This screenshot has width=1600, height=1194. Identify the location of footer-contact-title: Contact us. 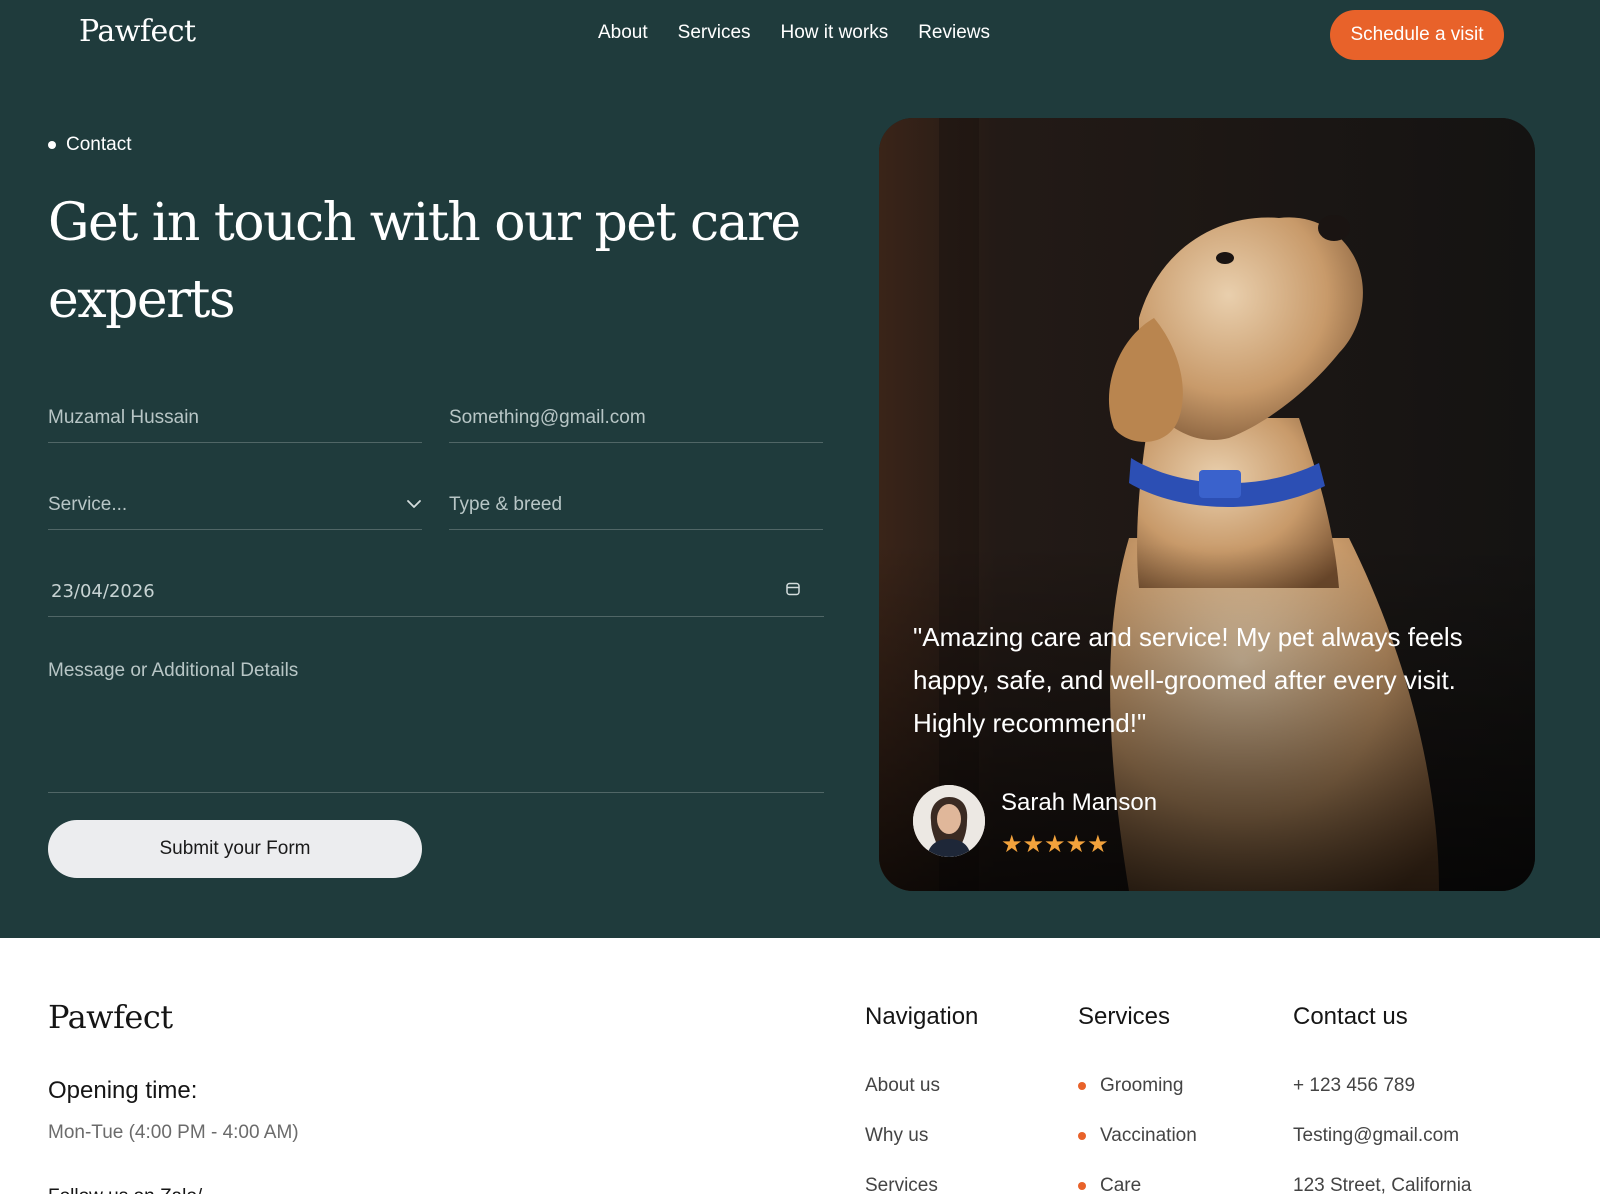
(1350, 1016).